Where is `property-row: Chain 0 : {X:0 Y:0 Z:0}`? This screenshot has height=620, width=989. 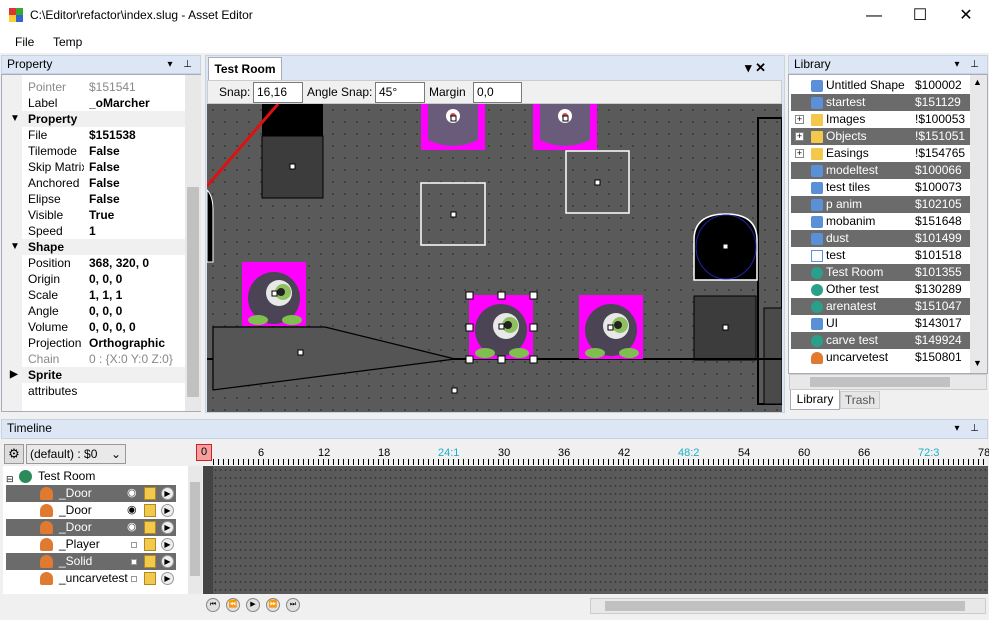
property-row: Chain 0 : {X:0 Y:0 Z:0} is located at coordinates (93, 359).